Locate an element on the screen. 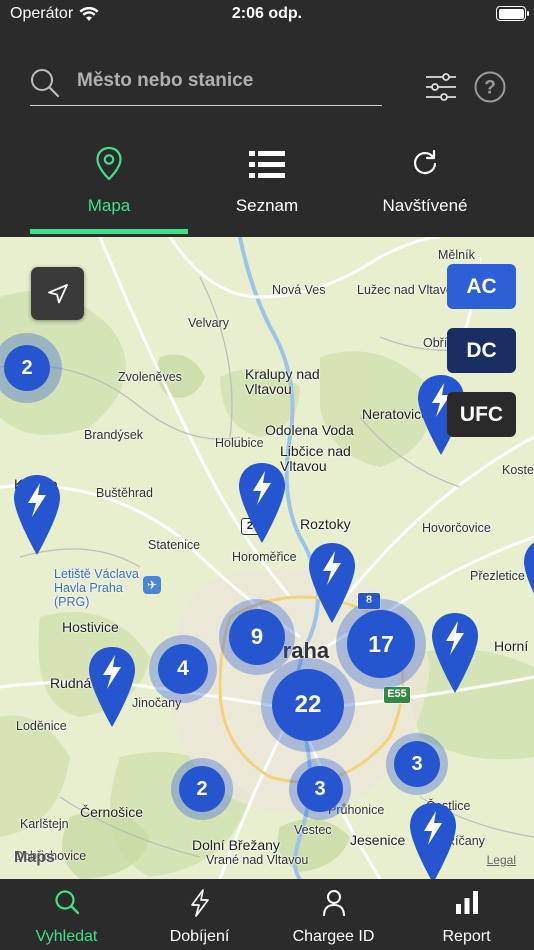 Image resolution: width=534 pixels, height=950 pixels. bottom-tab-label: Vyhledat is located at coordinates (66, 936).